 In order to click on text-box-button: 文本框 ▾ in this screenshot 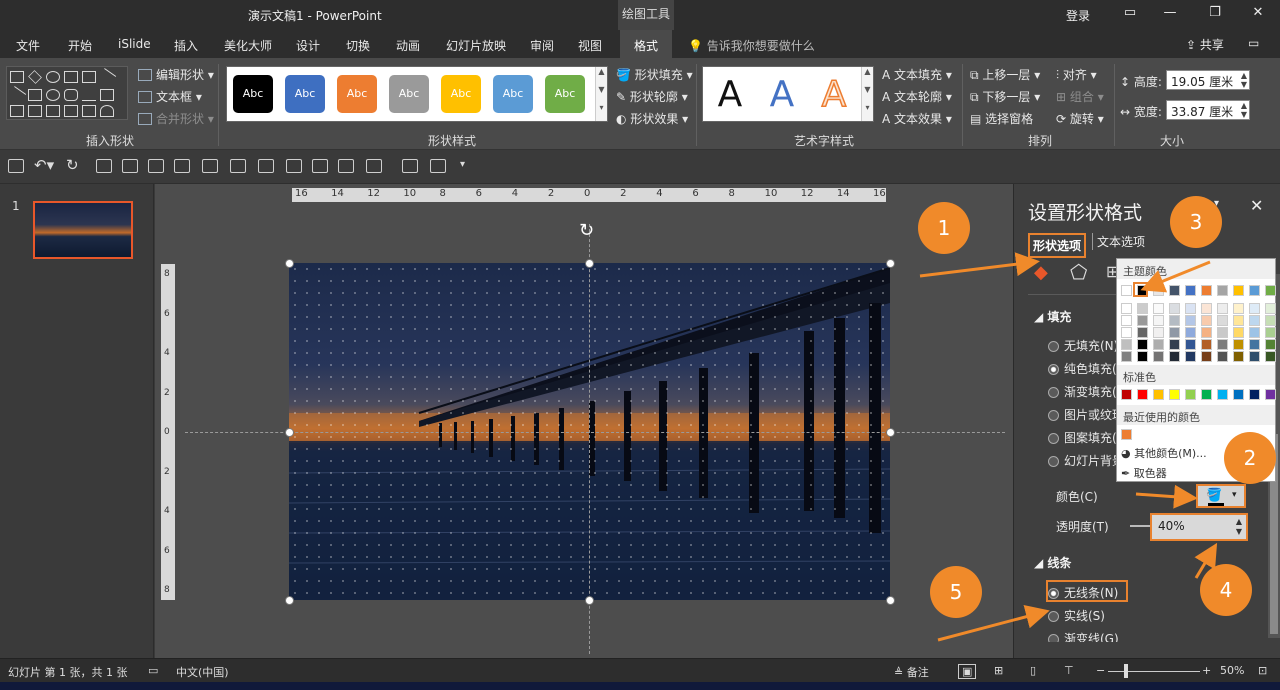, I will do `click(170, 96)`.